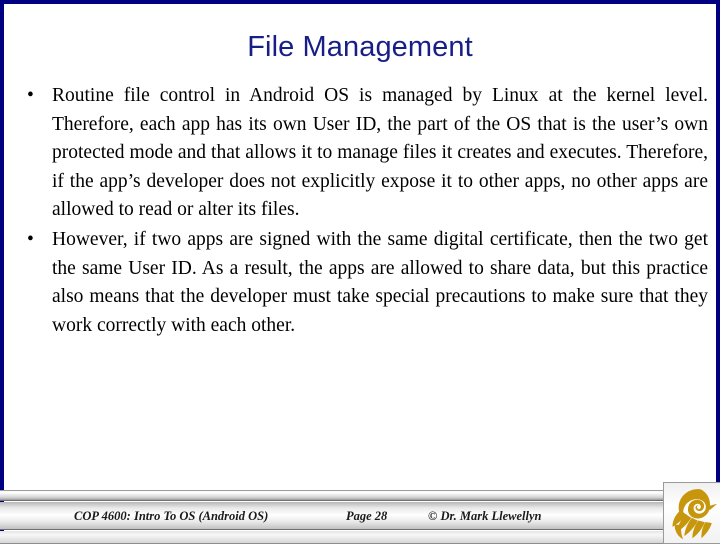 This screenshot has width=720, height=544. Describe the element at coordinates (360, 47) in the screenshot. I see `page-title: File Management` at that location.